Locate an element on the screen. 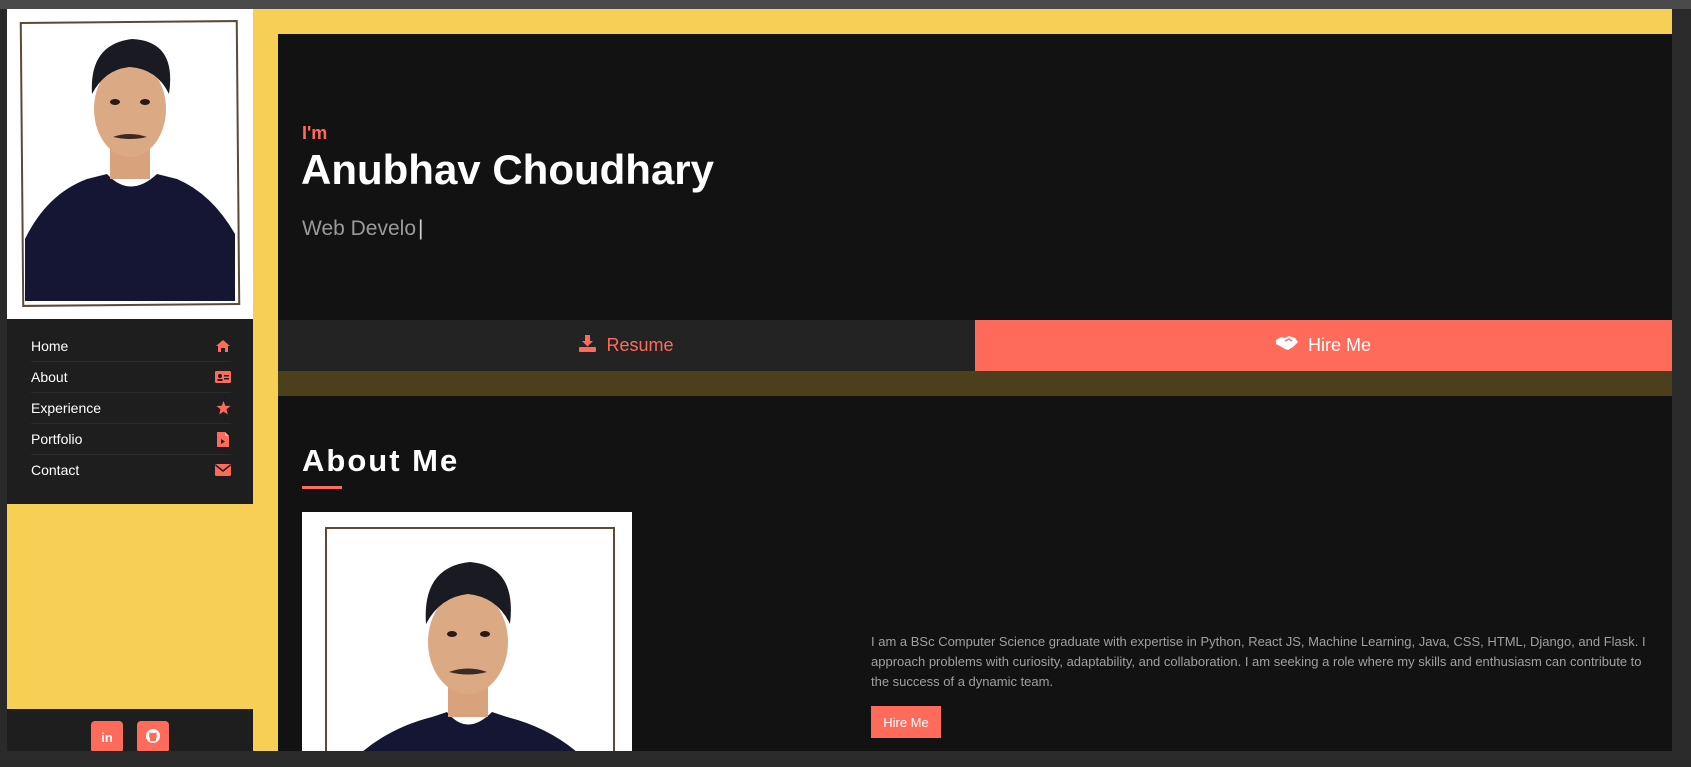  profile-photo-image is located at coordinates (130, 163).